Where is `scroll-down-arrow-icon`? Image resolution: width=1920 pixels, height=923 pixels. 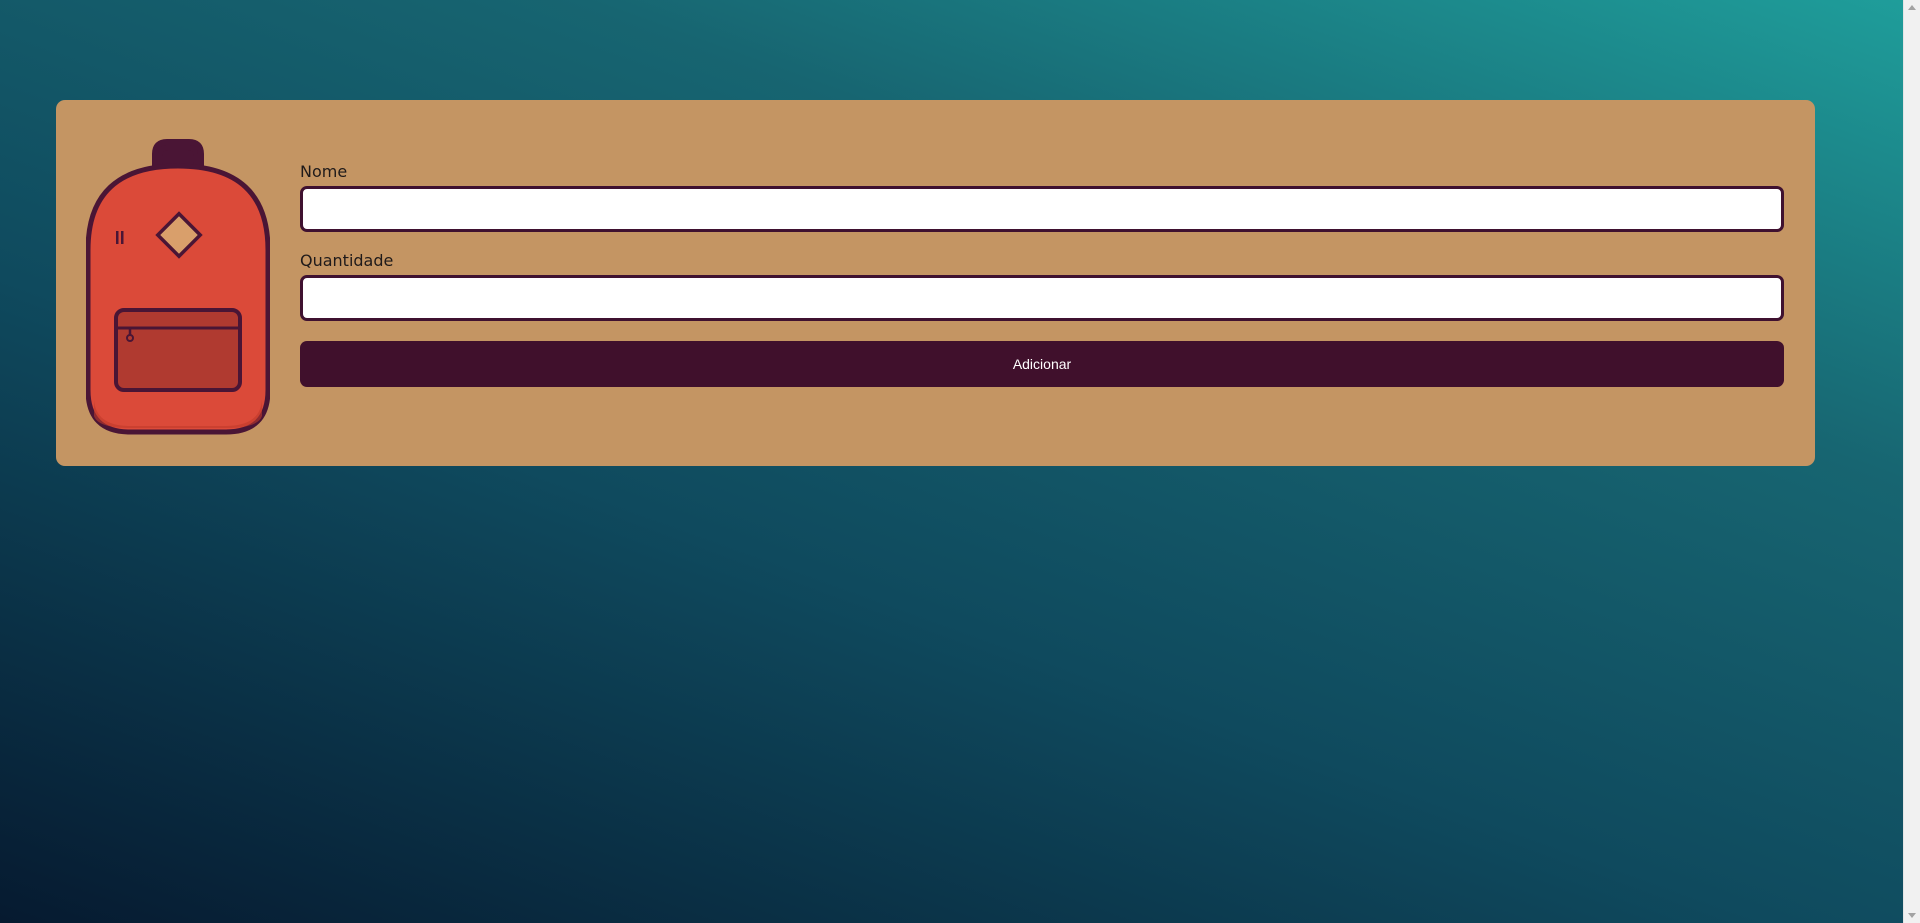
scroll-down-arrow-icon is located at coordinates (1912, 915).